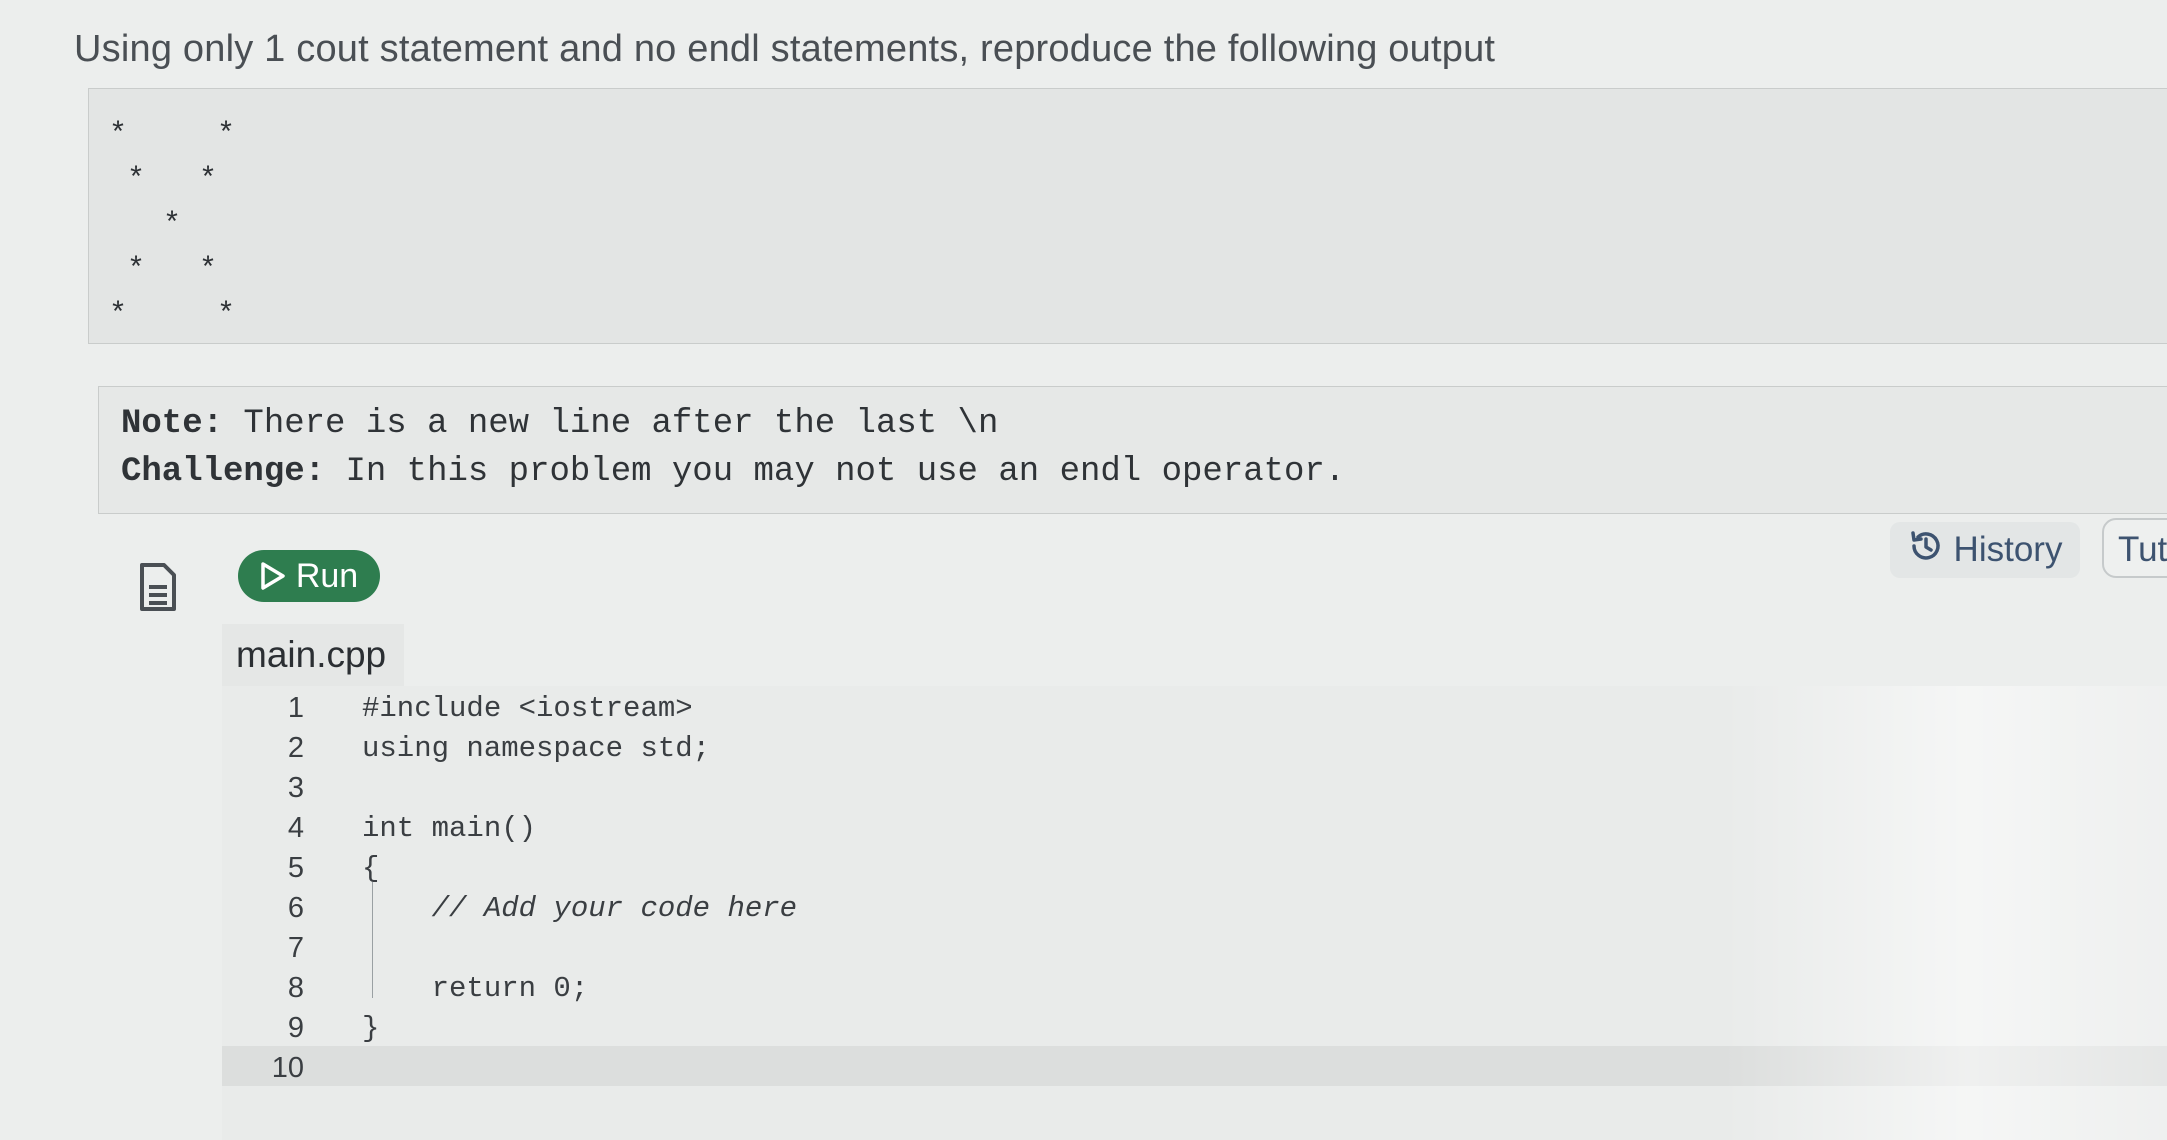  Describe the element at coordinates (527, 708) in the screenshot. I see `line-code: #include <iostream>` at that location.